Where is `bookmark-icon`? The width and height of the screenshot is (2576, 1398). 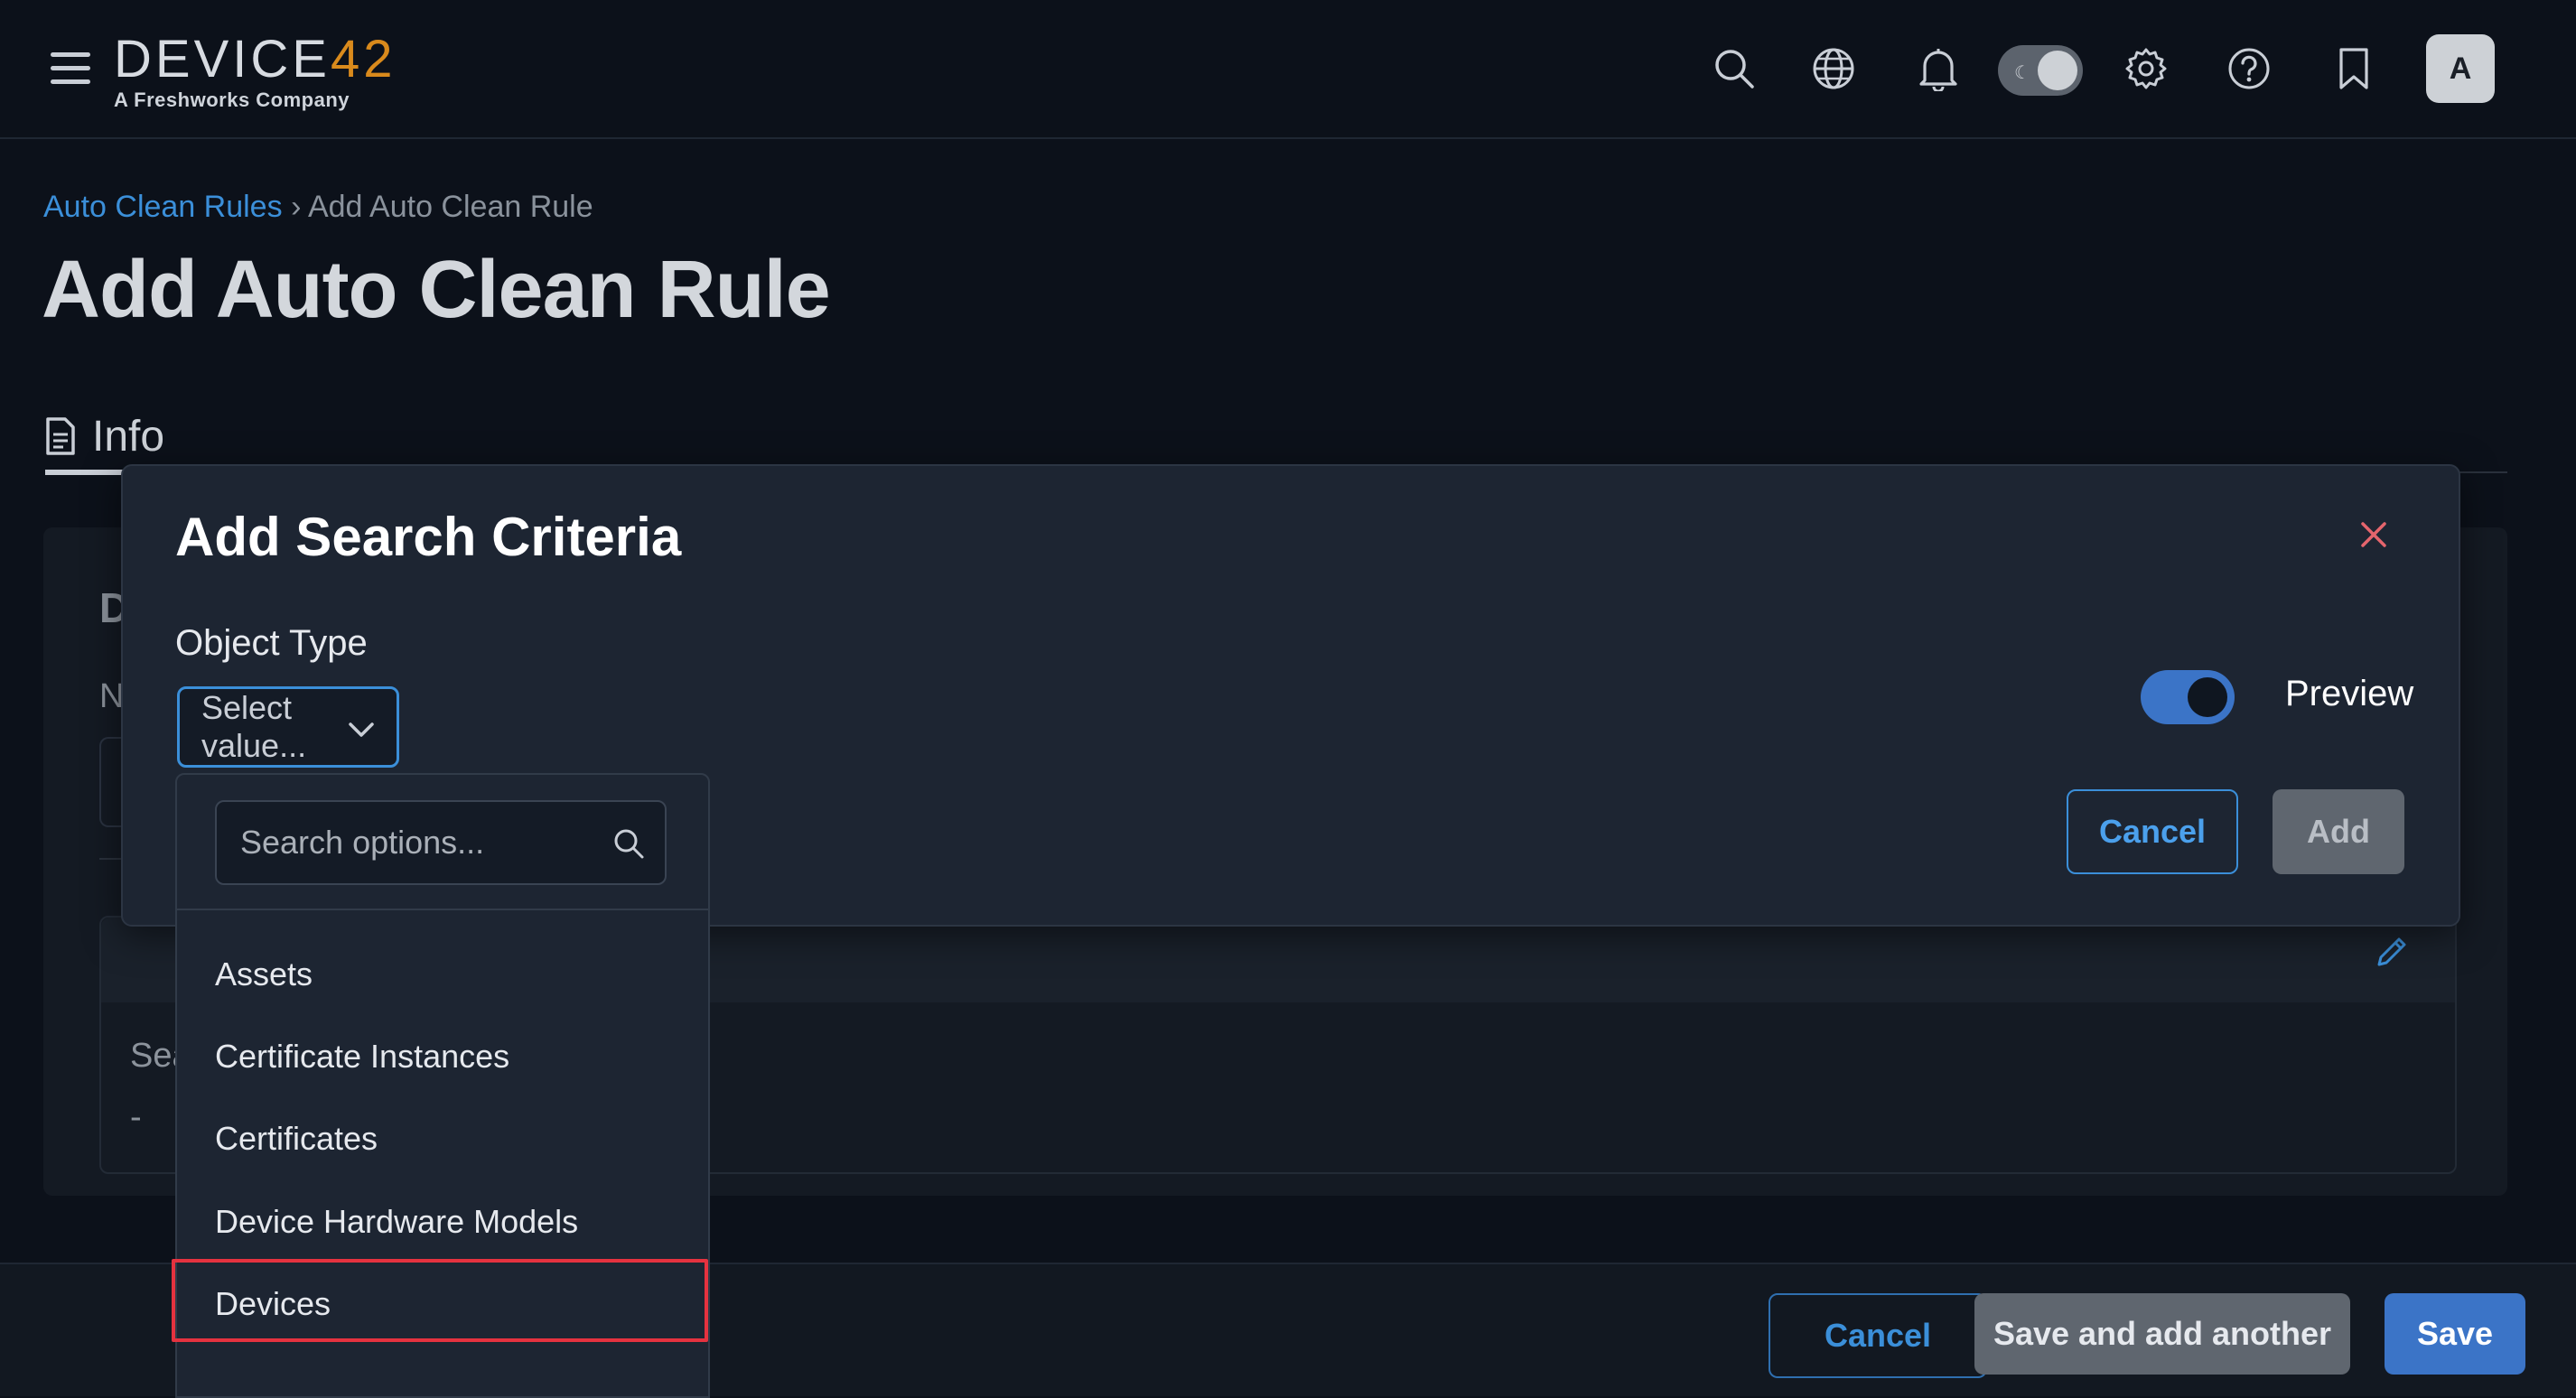 bookmark-icon is located at coordinates (2354, 68).